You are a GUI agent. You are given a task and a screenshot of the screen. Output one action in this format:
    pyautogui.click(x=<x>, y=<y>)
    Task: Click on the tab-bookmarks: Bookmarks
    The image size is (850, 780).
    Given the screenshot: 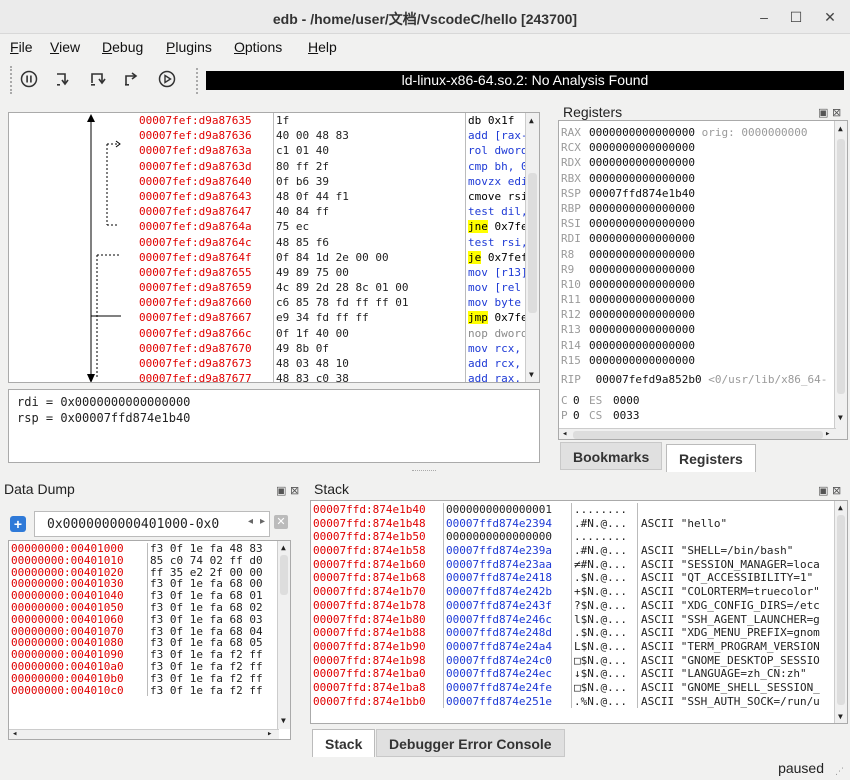 What is the action you would take?
    pyautogui.click(x=611, y=456)
    